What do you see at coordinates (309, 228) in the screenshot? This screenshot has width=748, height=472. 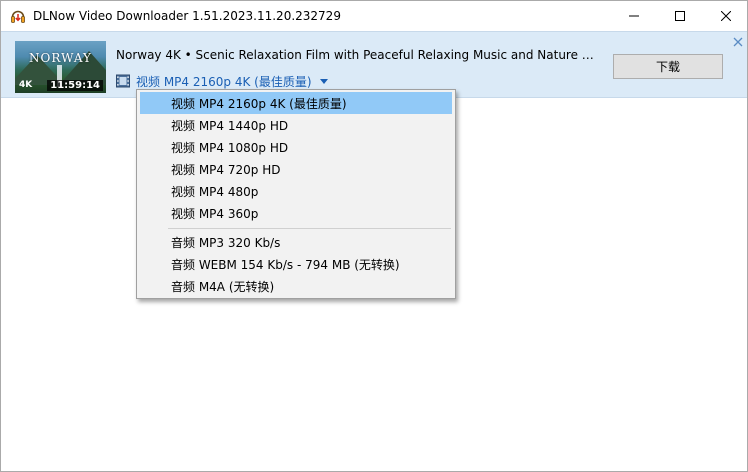 I see `menu-separator` at bounding box center [309, 228].